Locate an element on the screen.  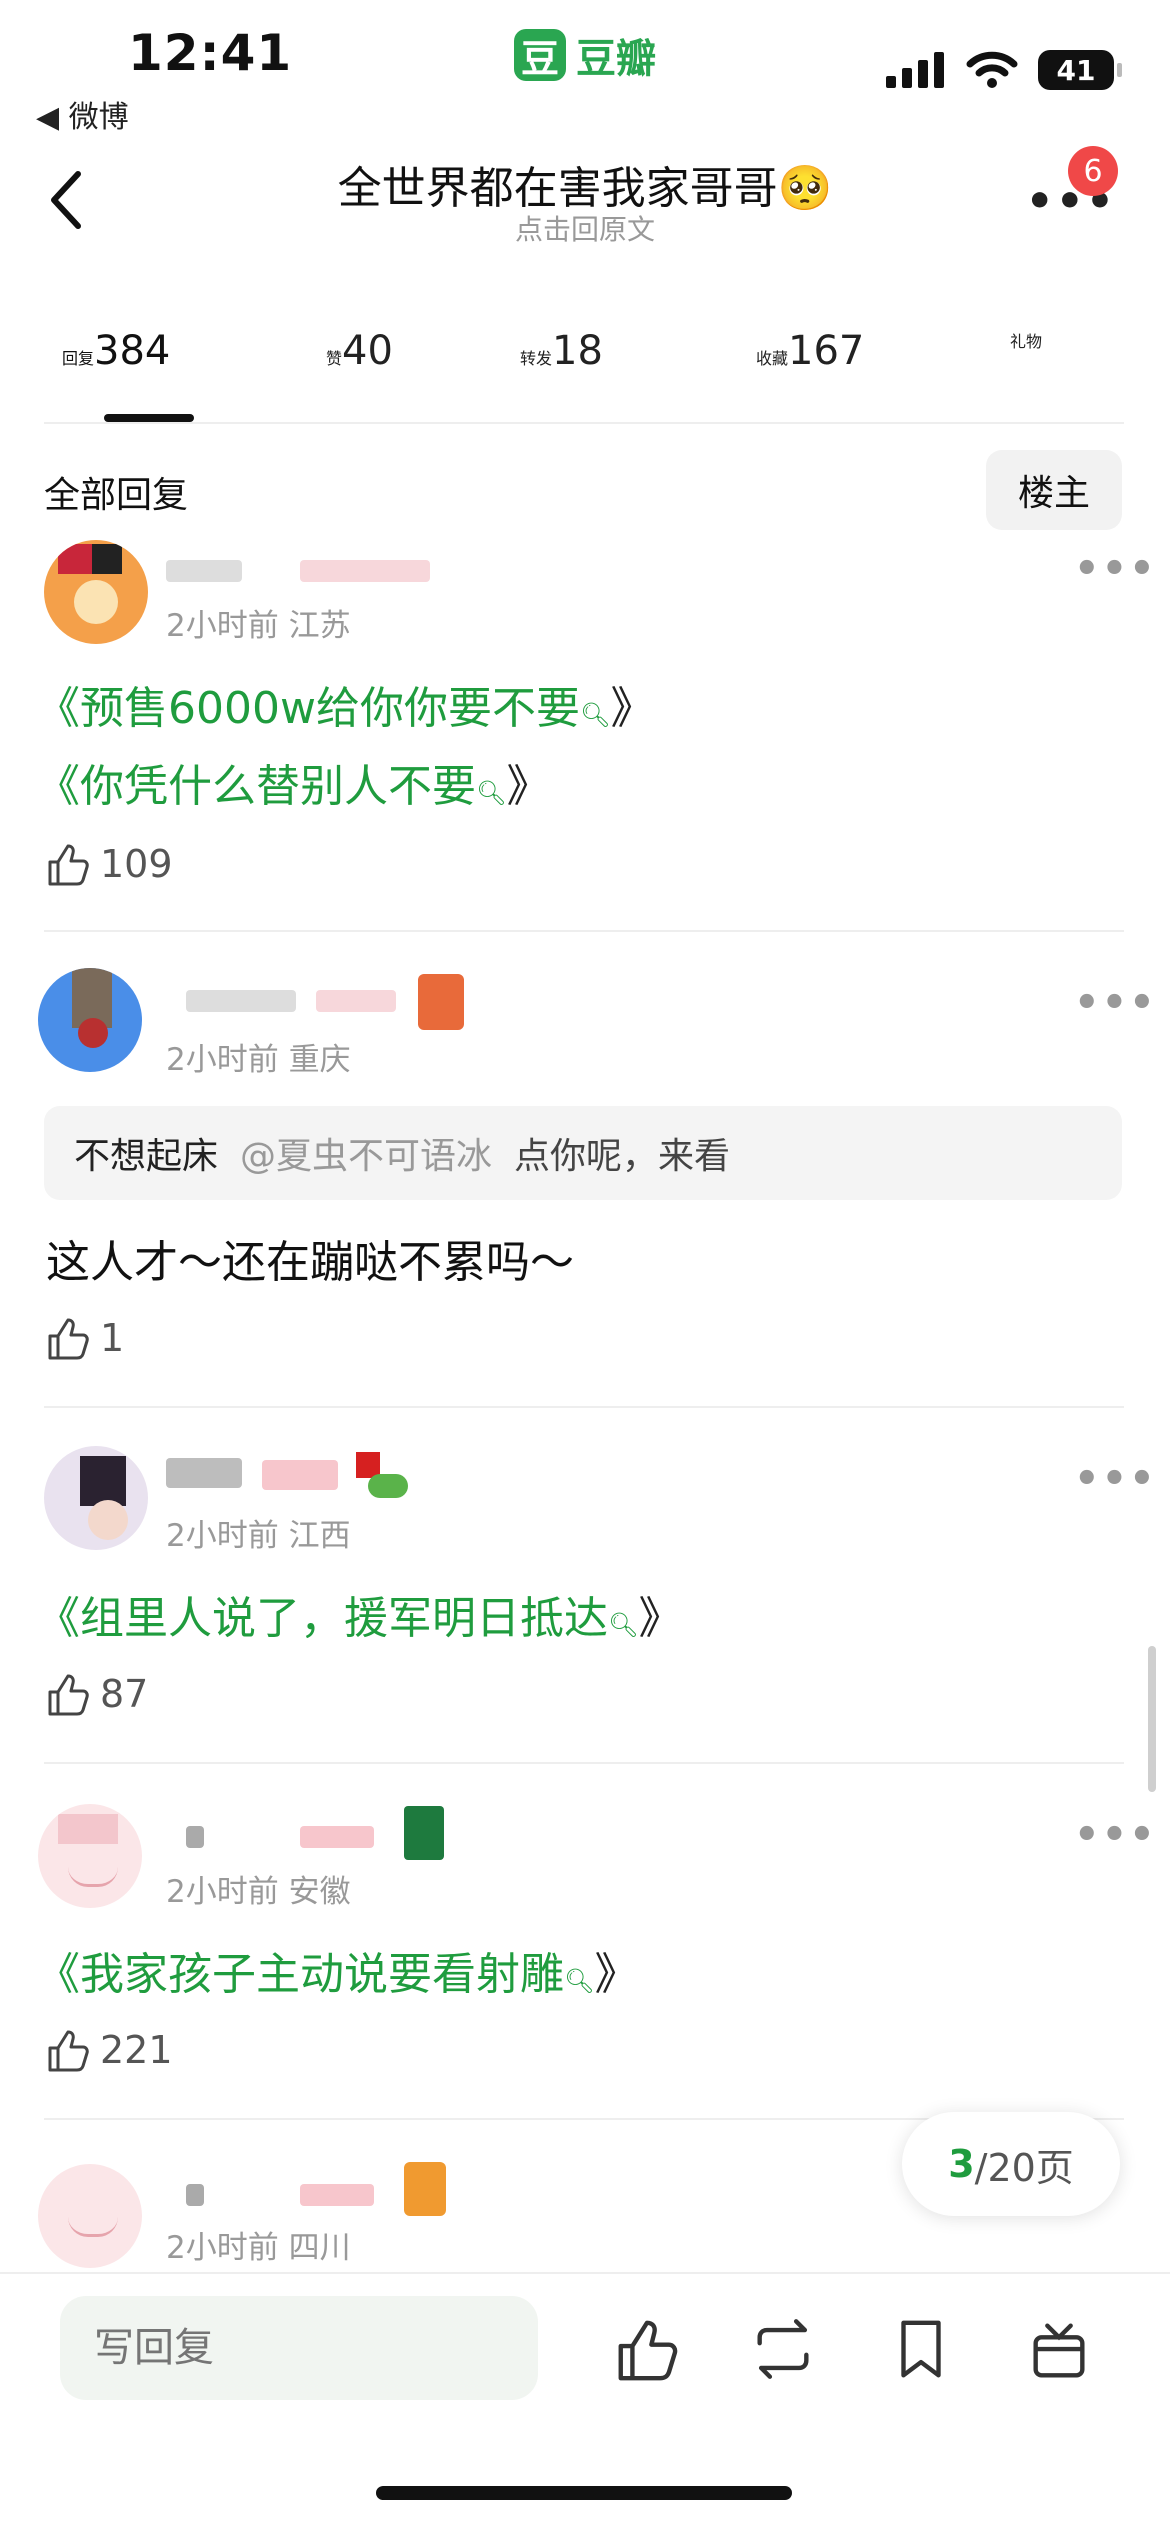
active-tab-indicator is located at coordinates (149, 418).